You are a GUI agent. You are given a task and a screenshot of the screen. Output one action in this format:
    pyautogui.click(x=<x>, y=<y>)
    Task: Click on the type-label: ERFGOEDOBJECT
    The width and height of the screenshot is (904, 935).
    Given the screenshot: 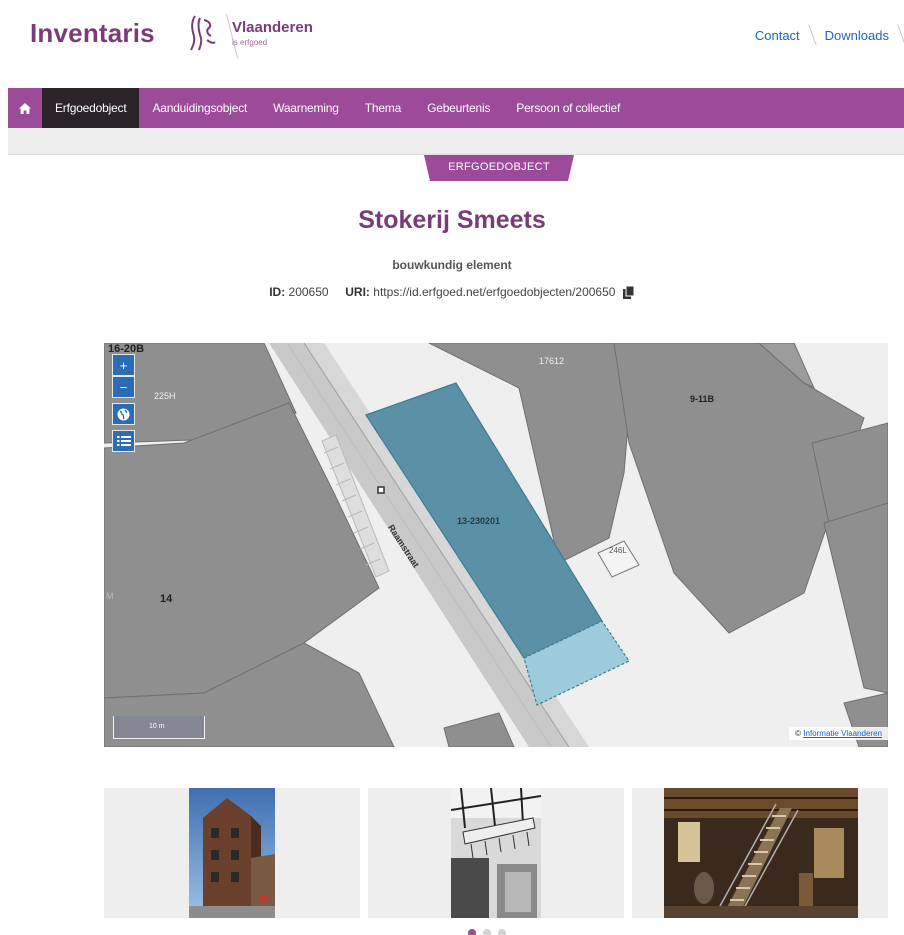 What is the action you would take?
    pyautogui.click(x=499, y=167)
    